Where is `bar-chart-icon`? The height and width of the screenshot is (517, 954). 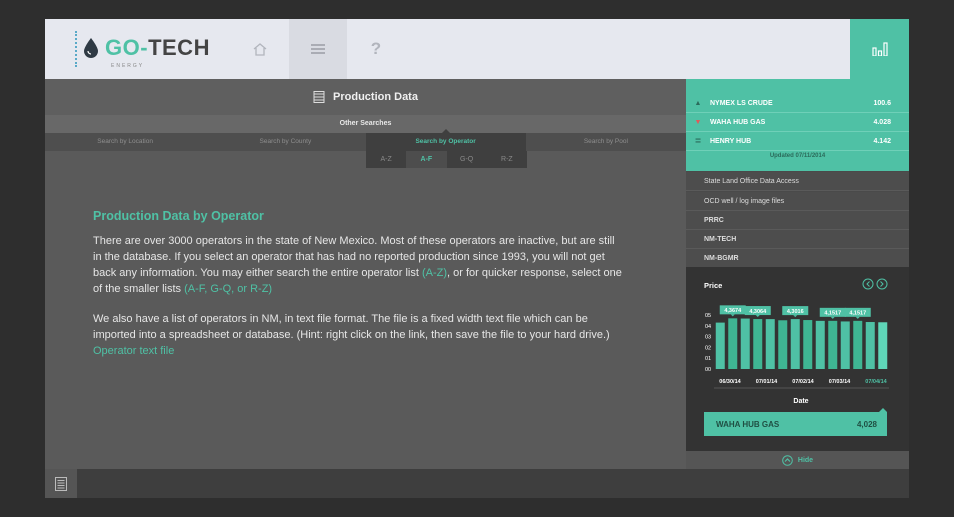
bar-chart-icon is located at coordinates (879, 49).